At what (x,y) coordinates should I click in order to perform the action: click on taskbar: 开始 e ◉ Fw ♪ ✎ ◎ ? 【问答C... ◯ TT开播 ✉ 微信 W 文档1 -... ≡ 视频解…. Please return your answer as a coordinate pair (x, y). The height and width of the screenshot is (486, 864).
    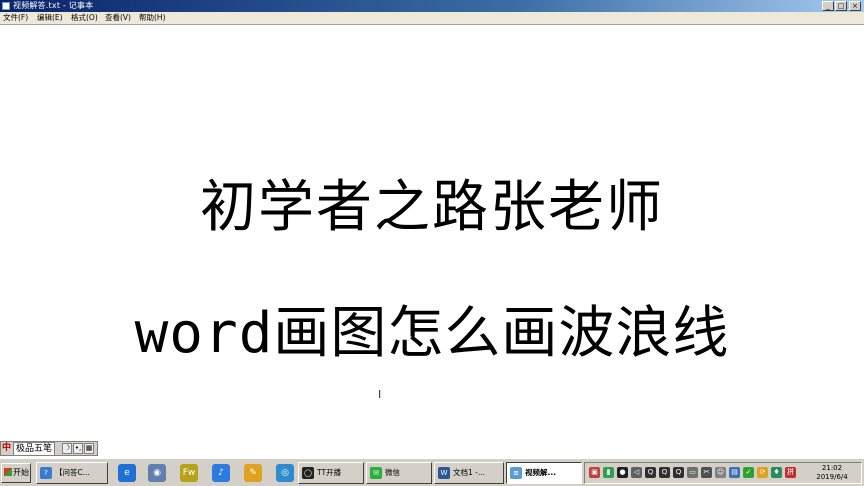
    Looking at the image, I should click on (432, 472).